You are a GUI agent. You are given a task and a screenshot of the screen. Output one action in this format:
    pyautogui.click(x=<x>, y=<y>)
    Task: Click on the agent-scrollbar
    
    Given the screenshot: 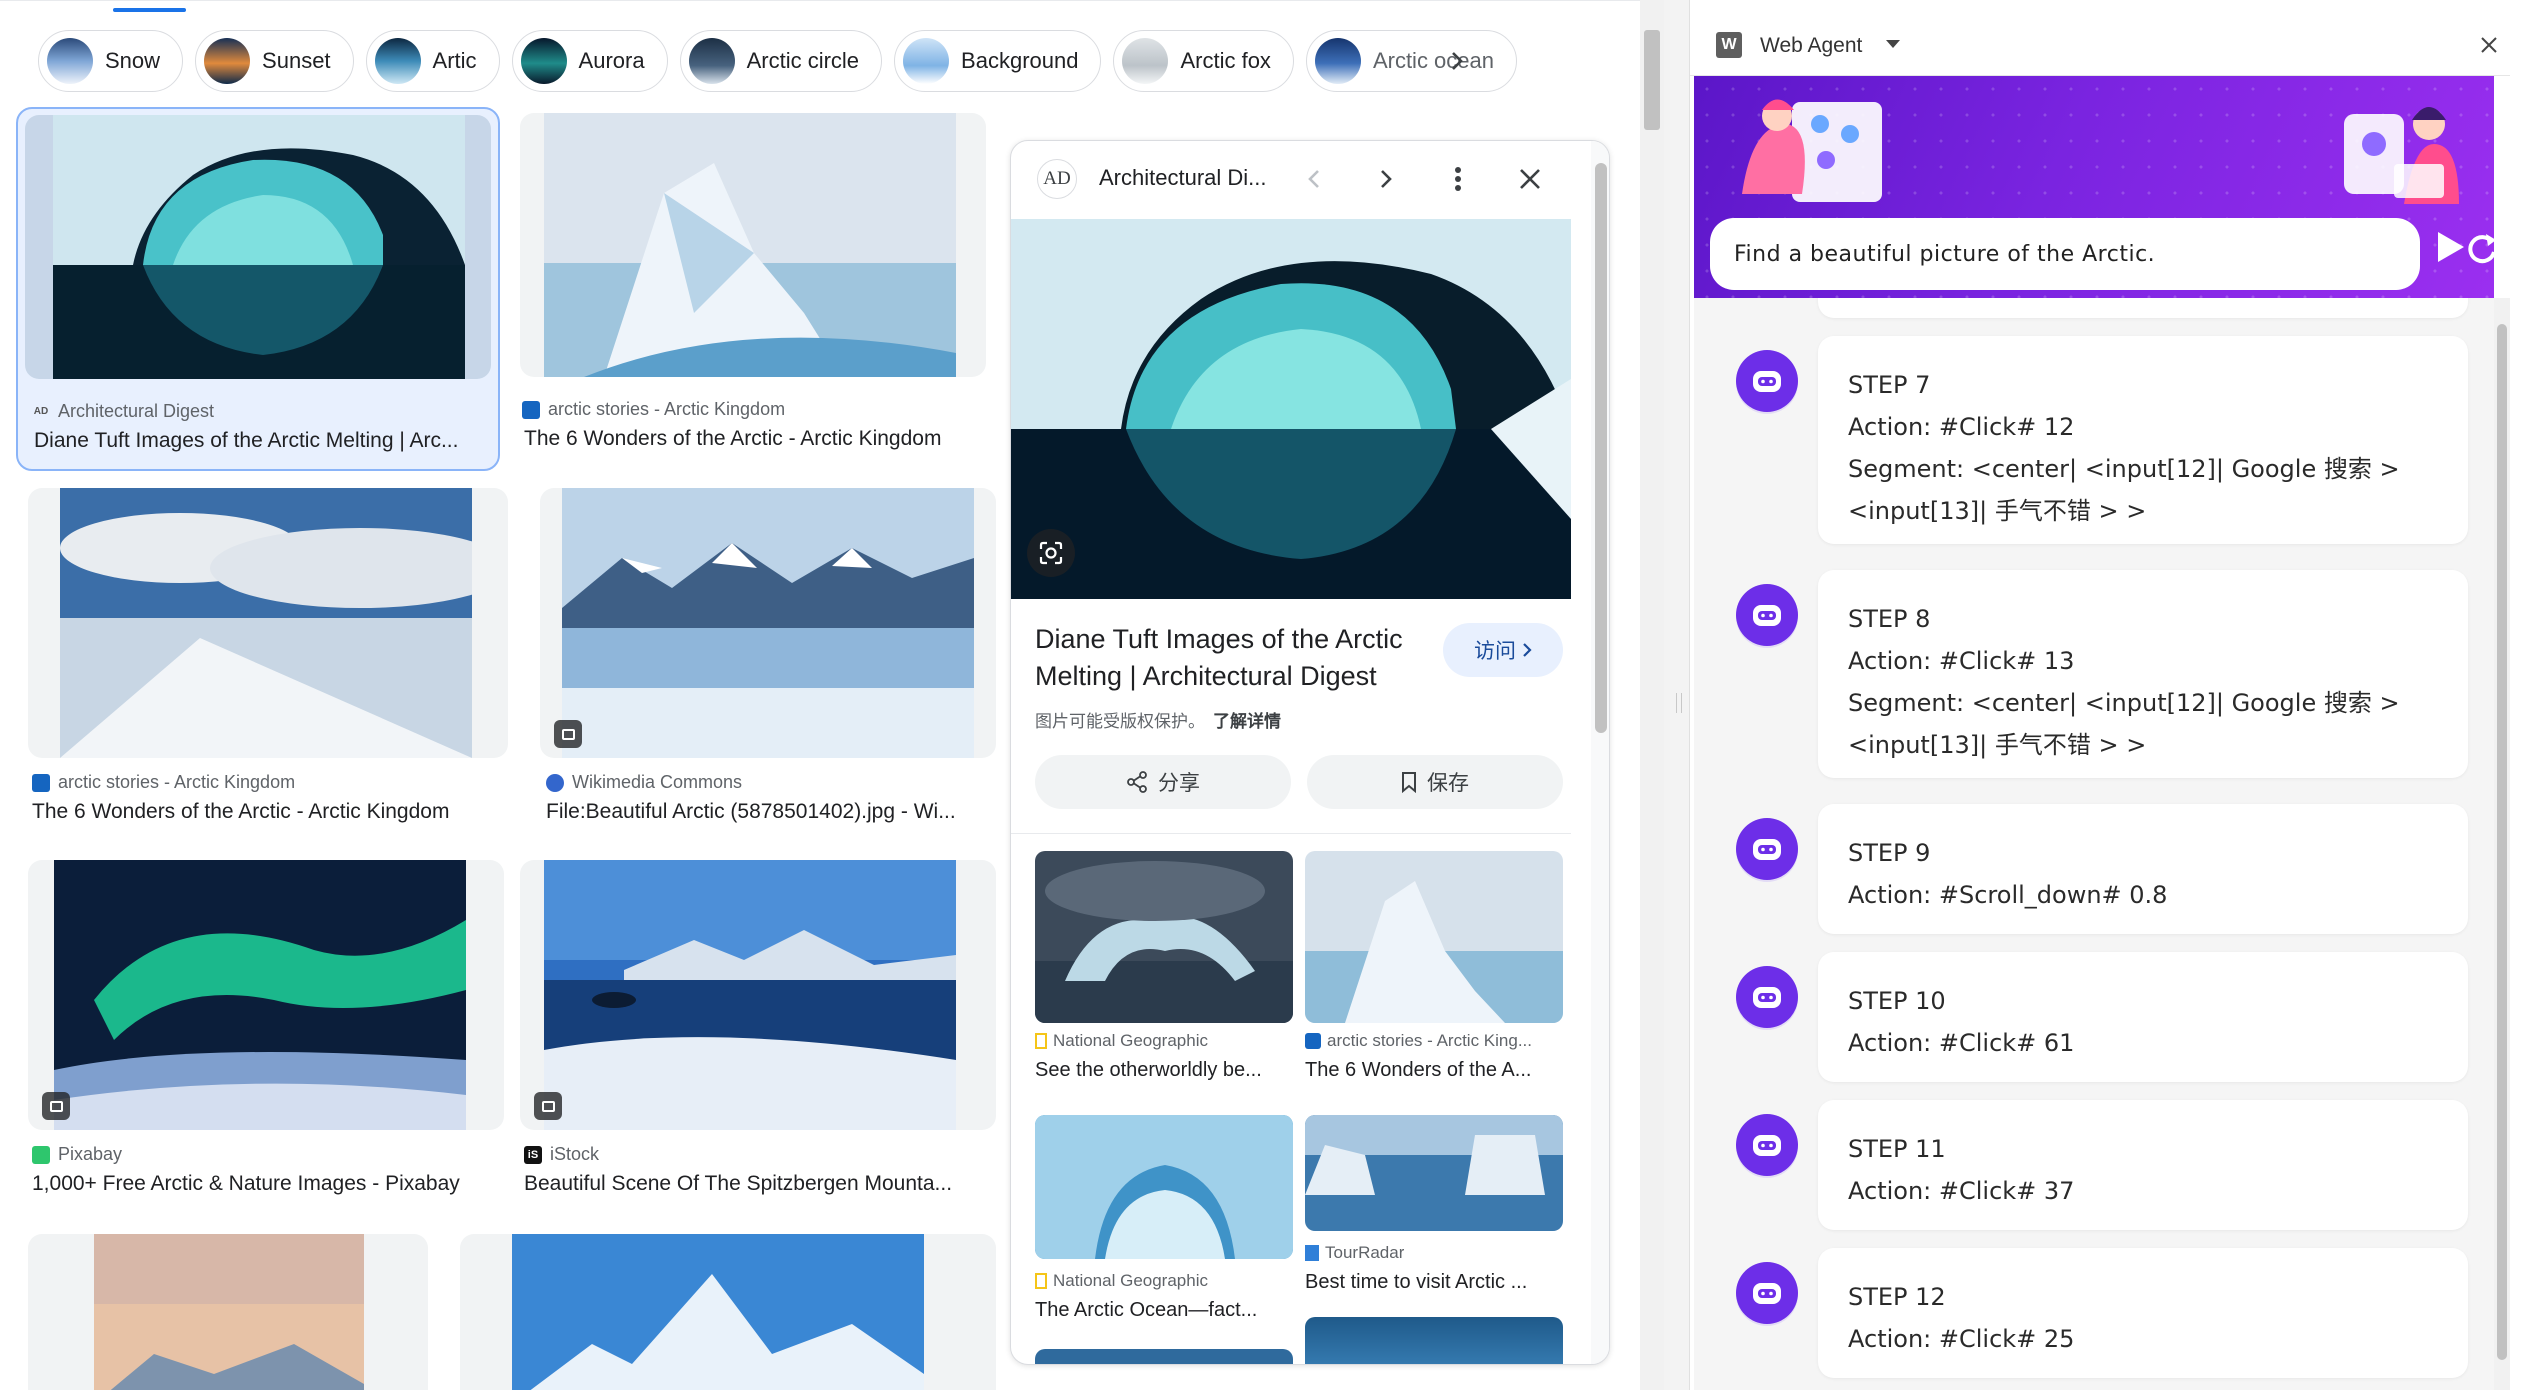 What is the action you would take?
    pyautogui.click(x=2502, y=844)
    